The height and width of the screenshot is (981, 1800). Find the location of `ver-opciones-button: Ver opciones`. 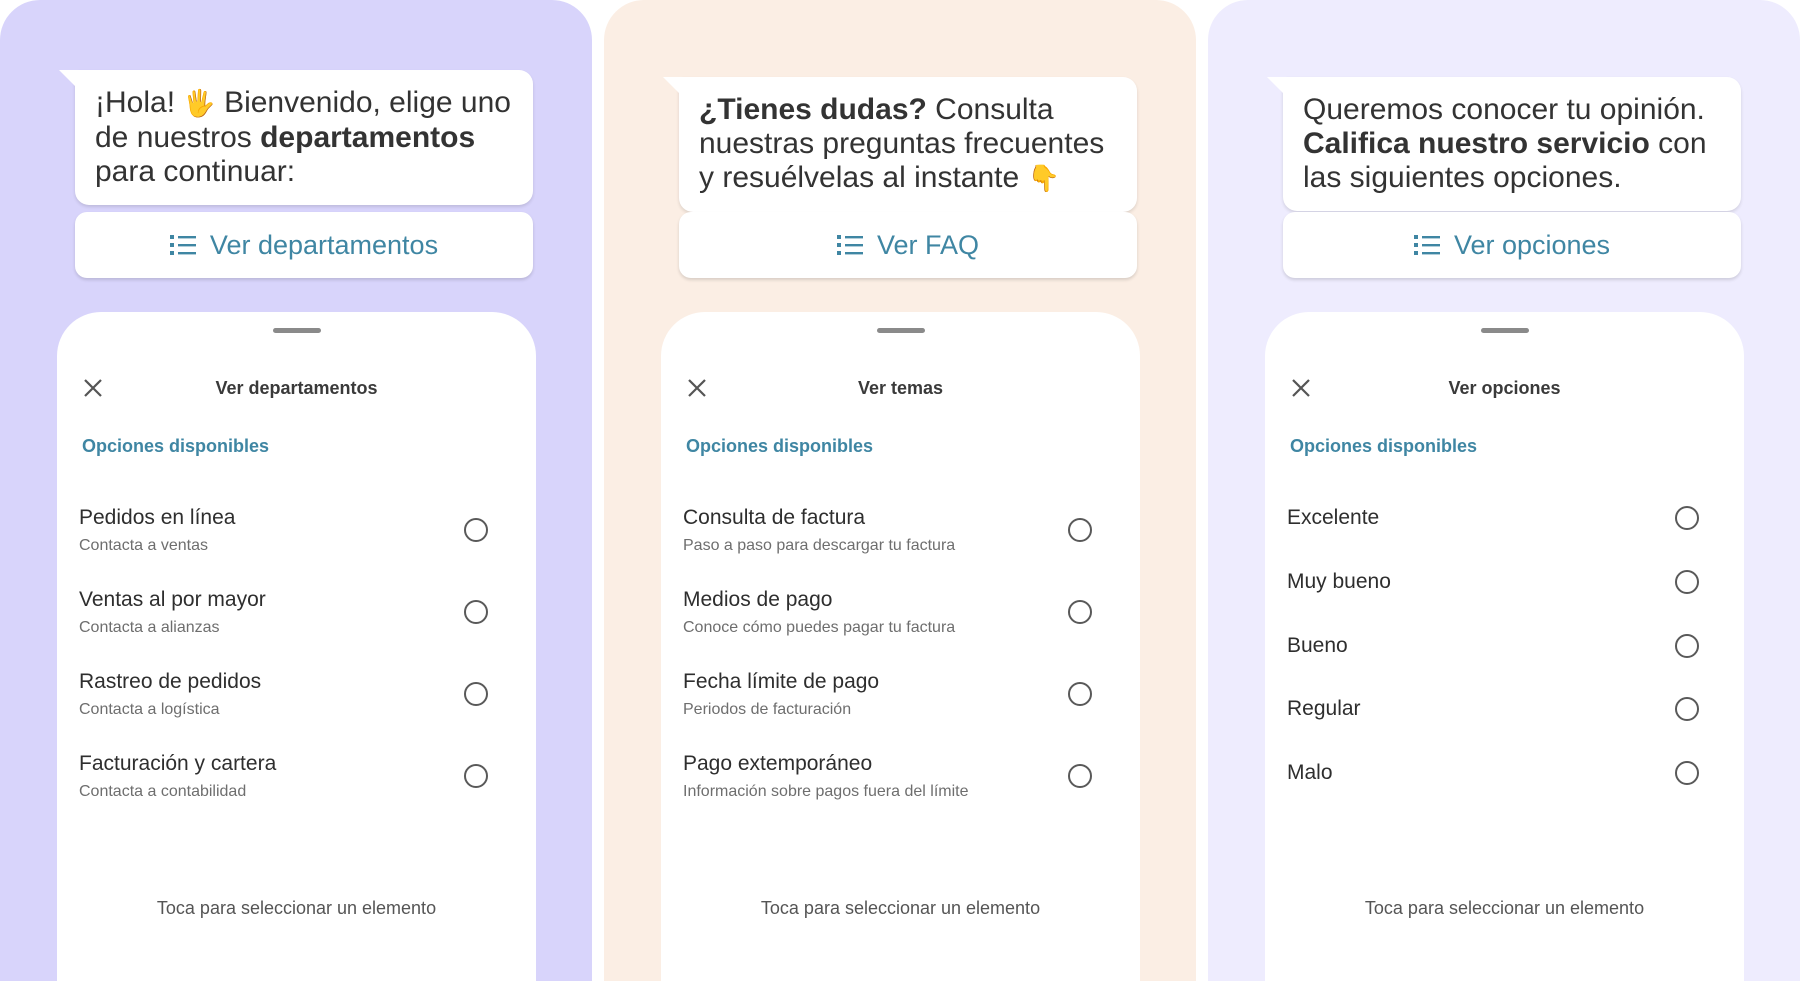

ver-opciones-button: Ver opciones is located at coordinates (1512, 245).